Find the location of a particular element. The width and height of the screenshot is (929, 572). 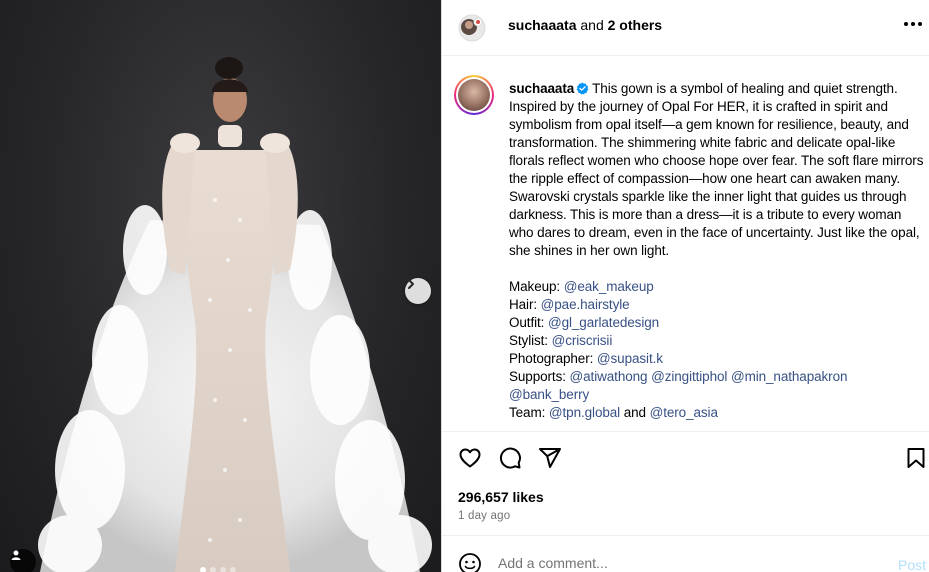

likes-count: 296,657 likes is located at coordinates (501, 497).